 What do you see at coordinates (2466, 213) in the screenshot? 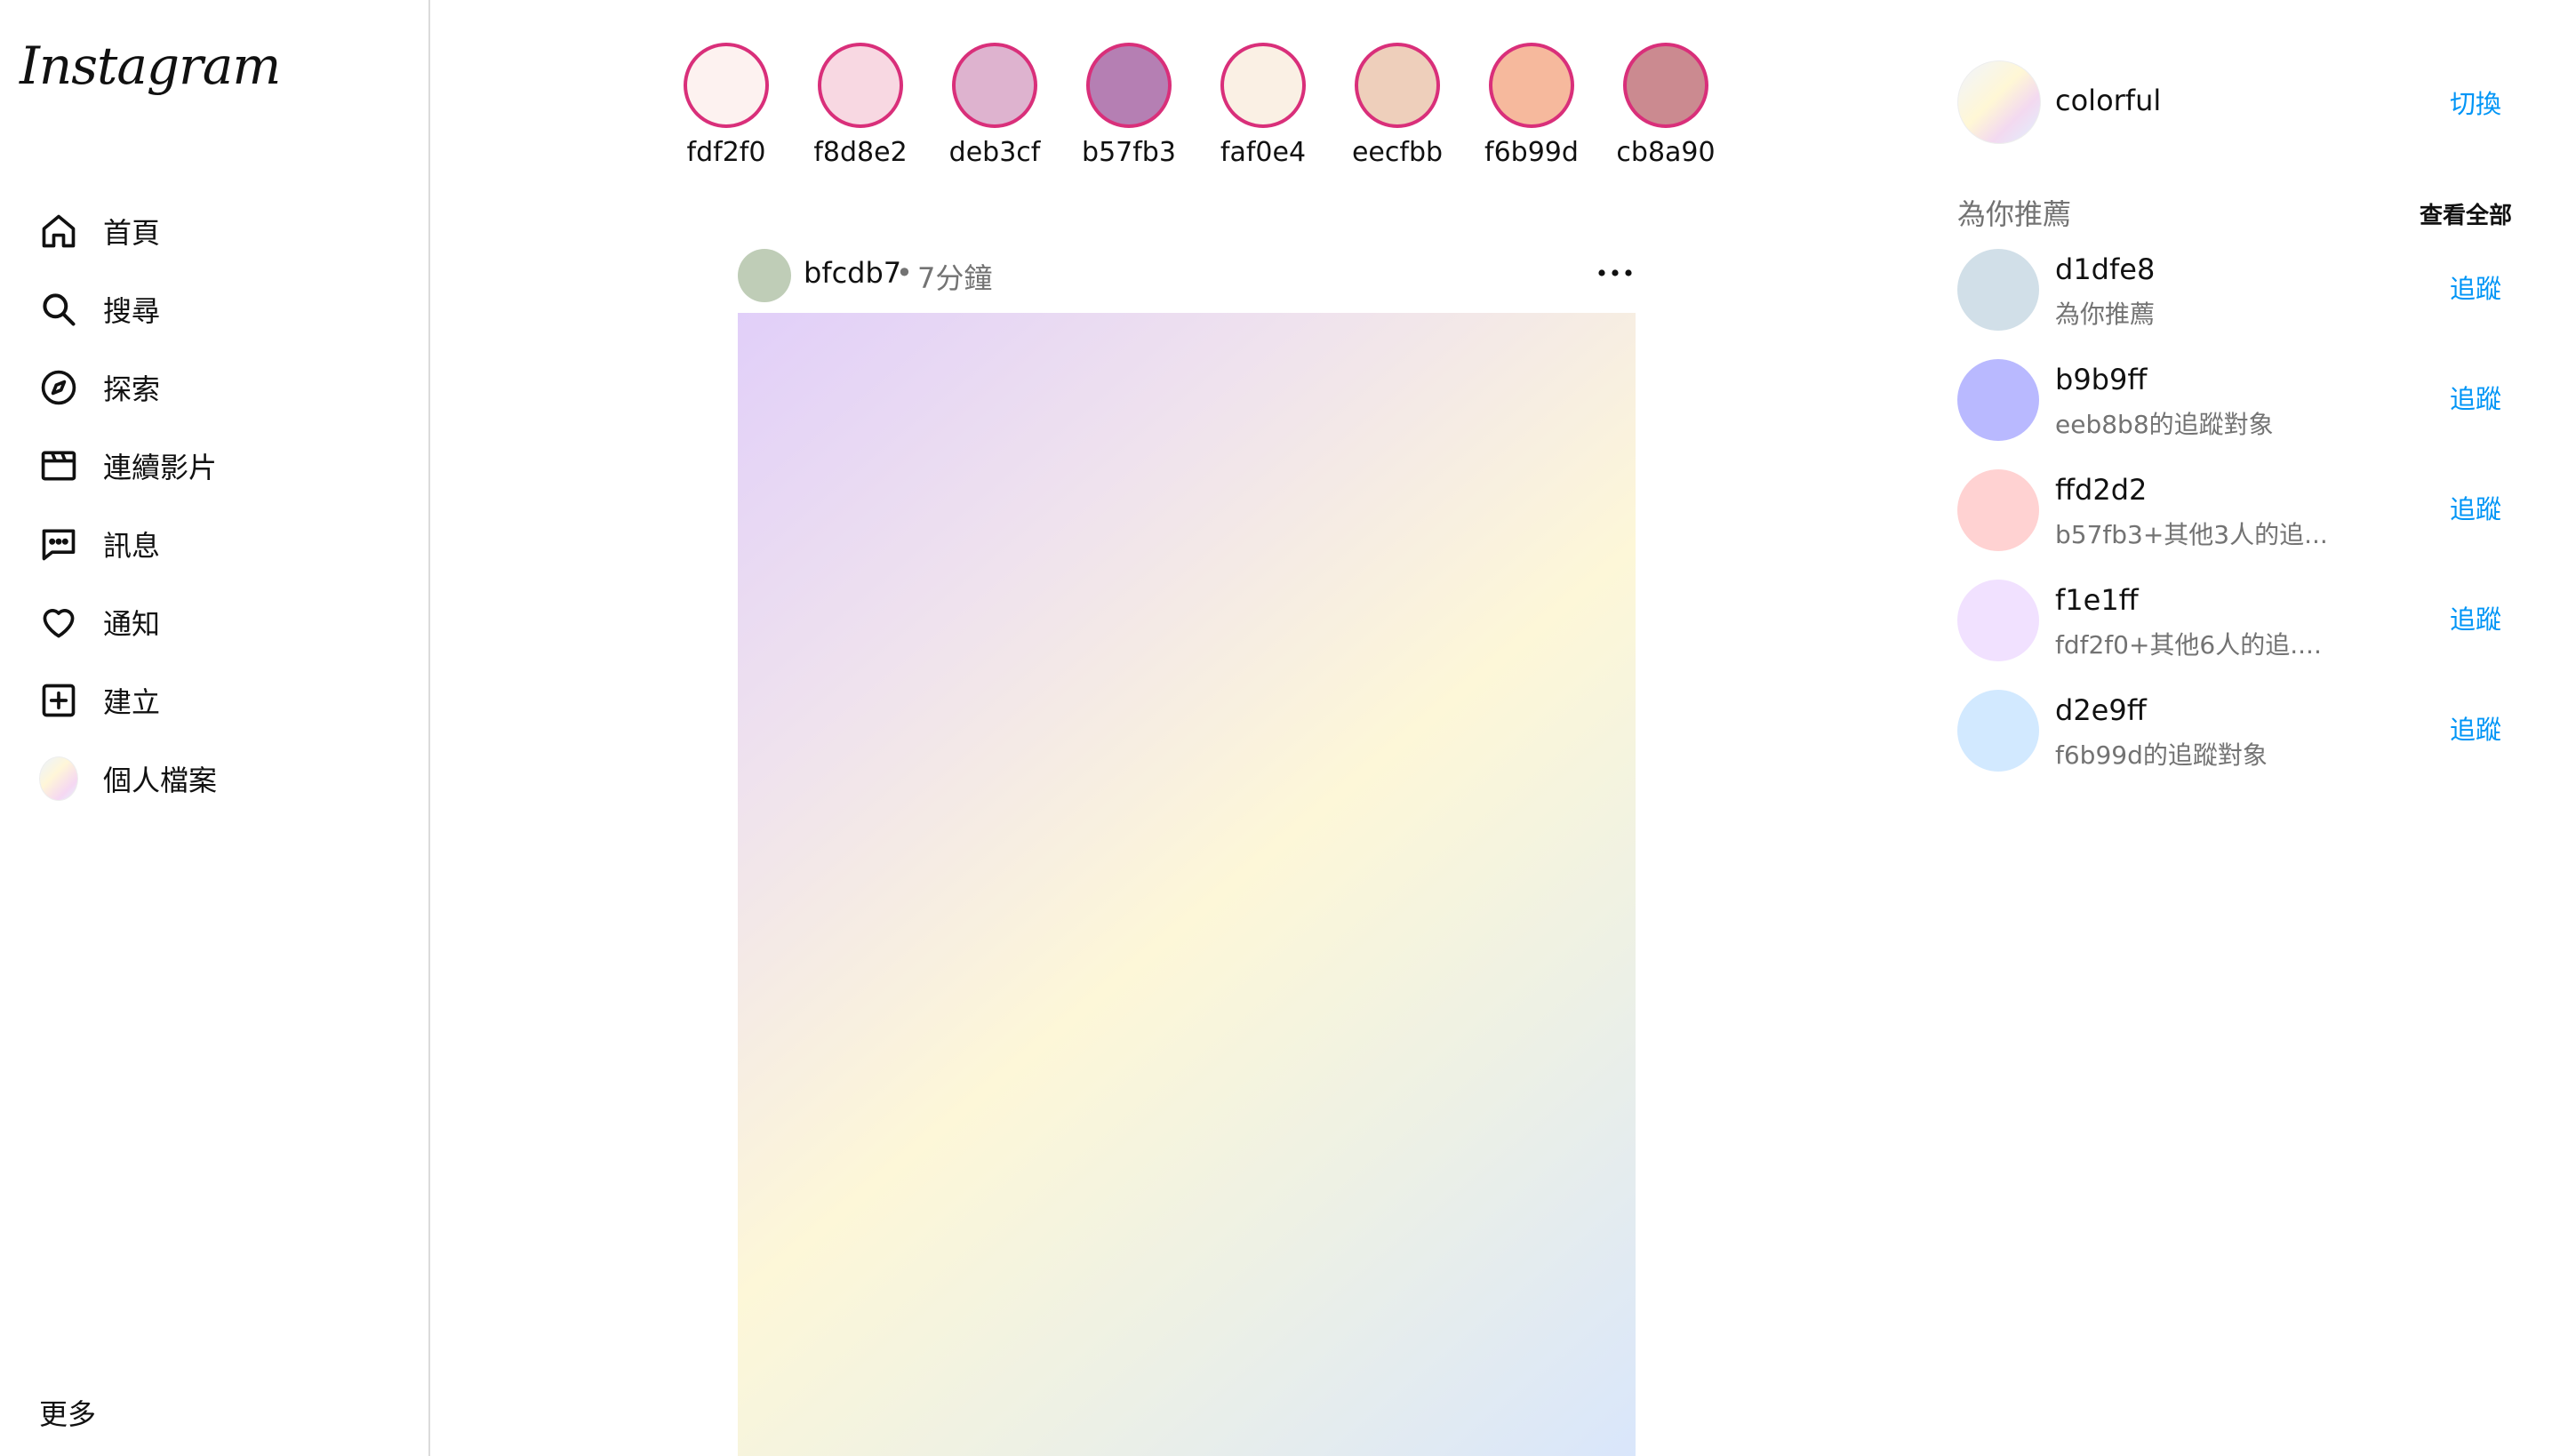
I see `see-all-link: 查看全部` at bounding box center [2466, 213].